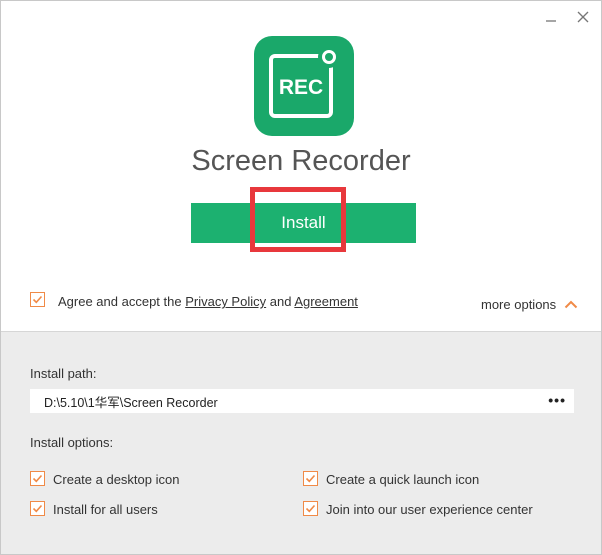  What do you see at coordinates (557, 400) in the screenshot?
I see `browse-button: •••` at bounding box center [557, 400].